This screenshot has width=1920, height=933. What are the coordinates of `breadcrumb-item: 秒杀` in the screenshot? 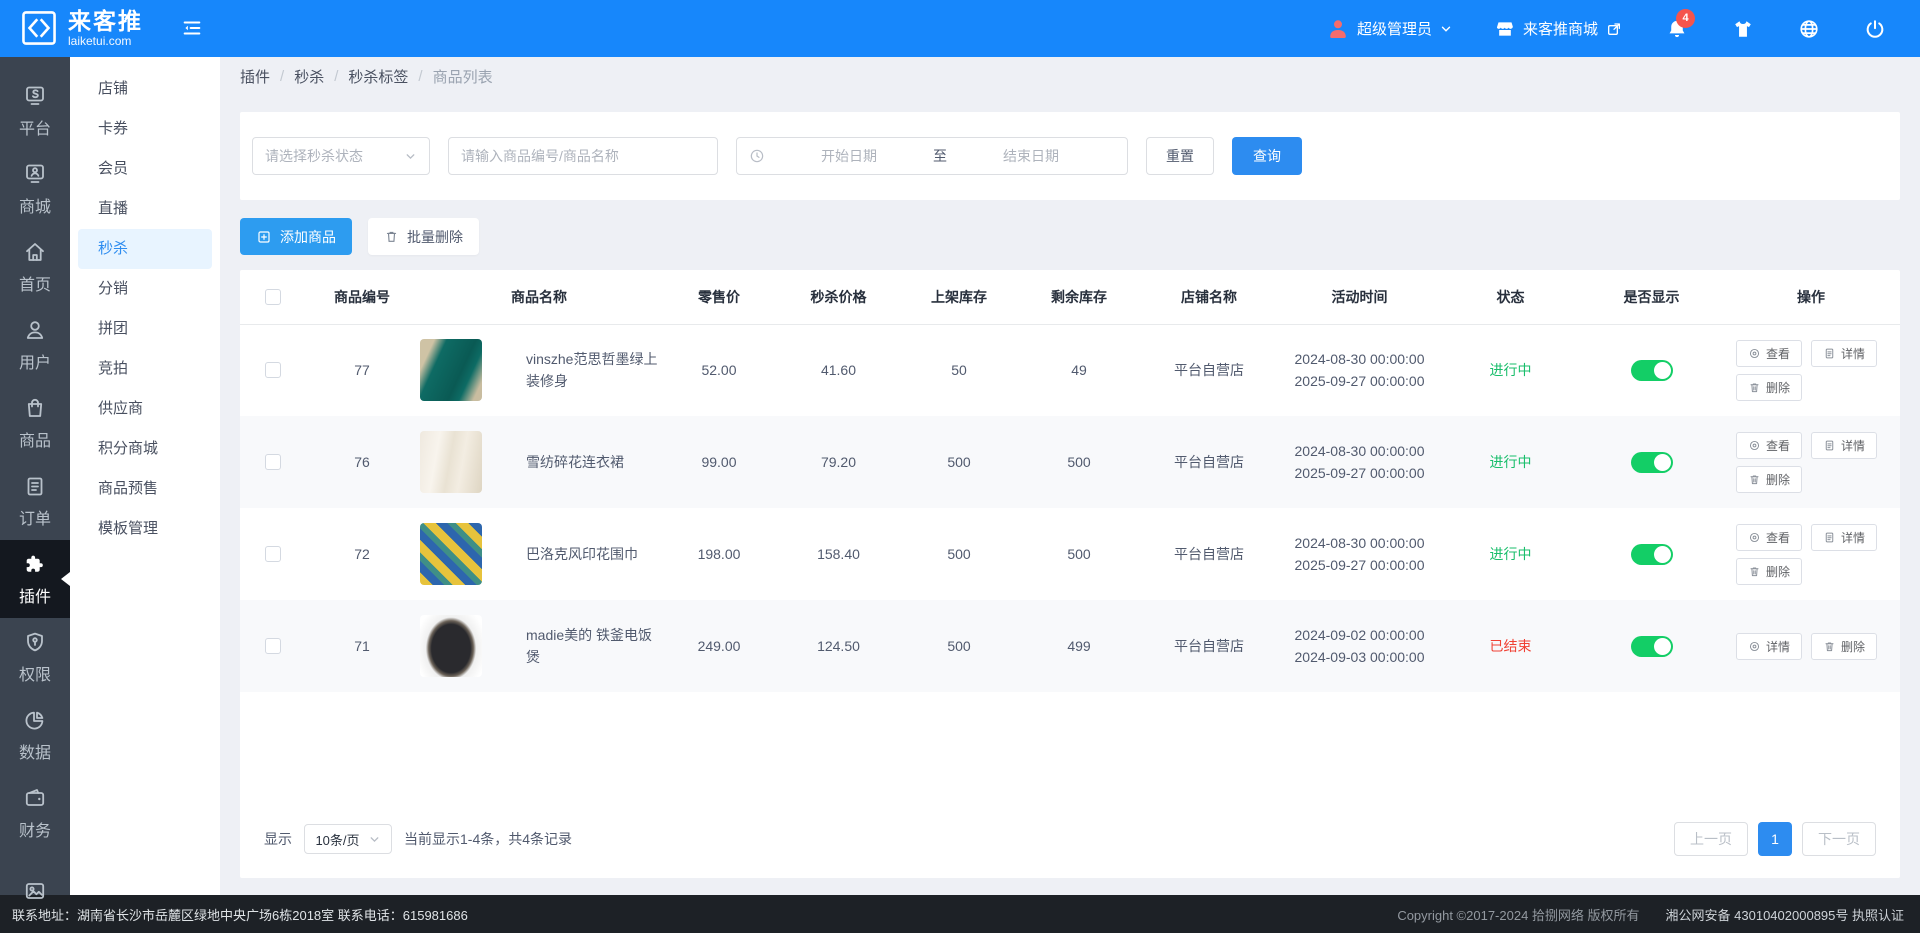 It's located at (309, 76).